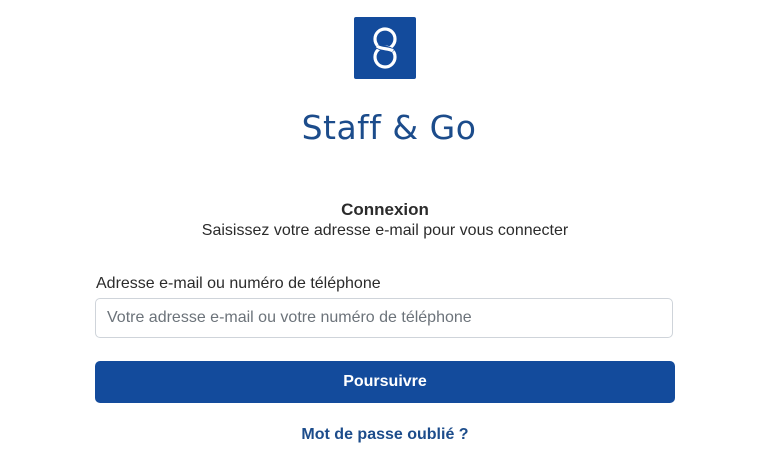 This screenshot has height=465, width=778. What do you see at coordinates (385, 435) in the screenshot?
I see `forgot-password-link: Mot de passe oublié ?` at bounding box center [385, 435].